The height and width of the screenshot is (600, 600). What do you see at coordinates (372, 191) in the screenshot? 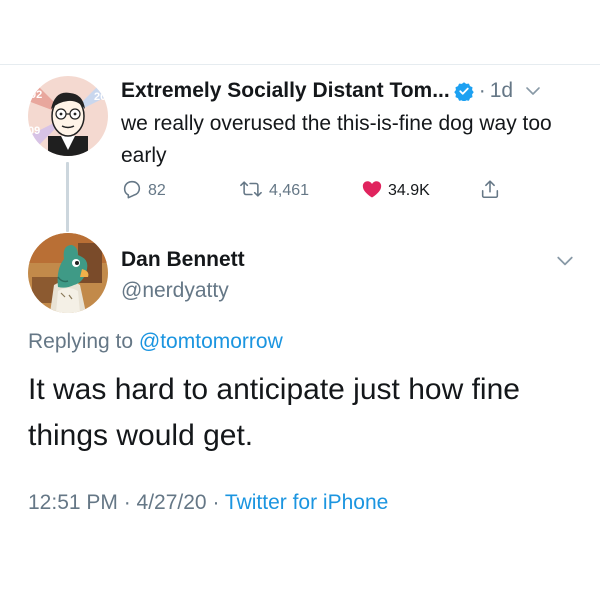
I see `heart-icon` at bounding box center [372, 191].